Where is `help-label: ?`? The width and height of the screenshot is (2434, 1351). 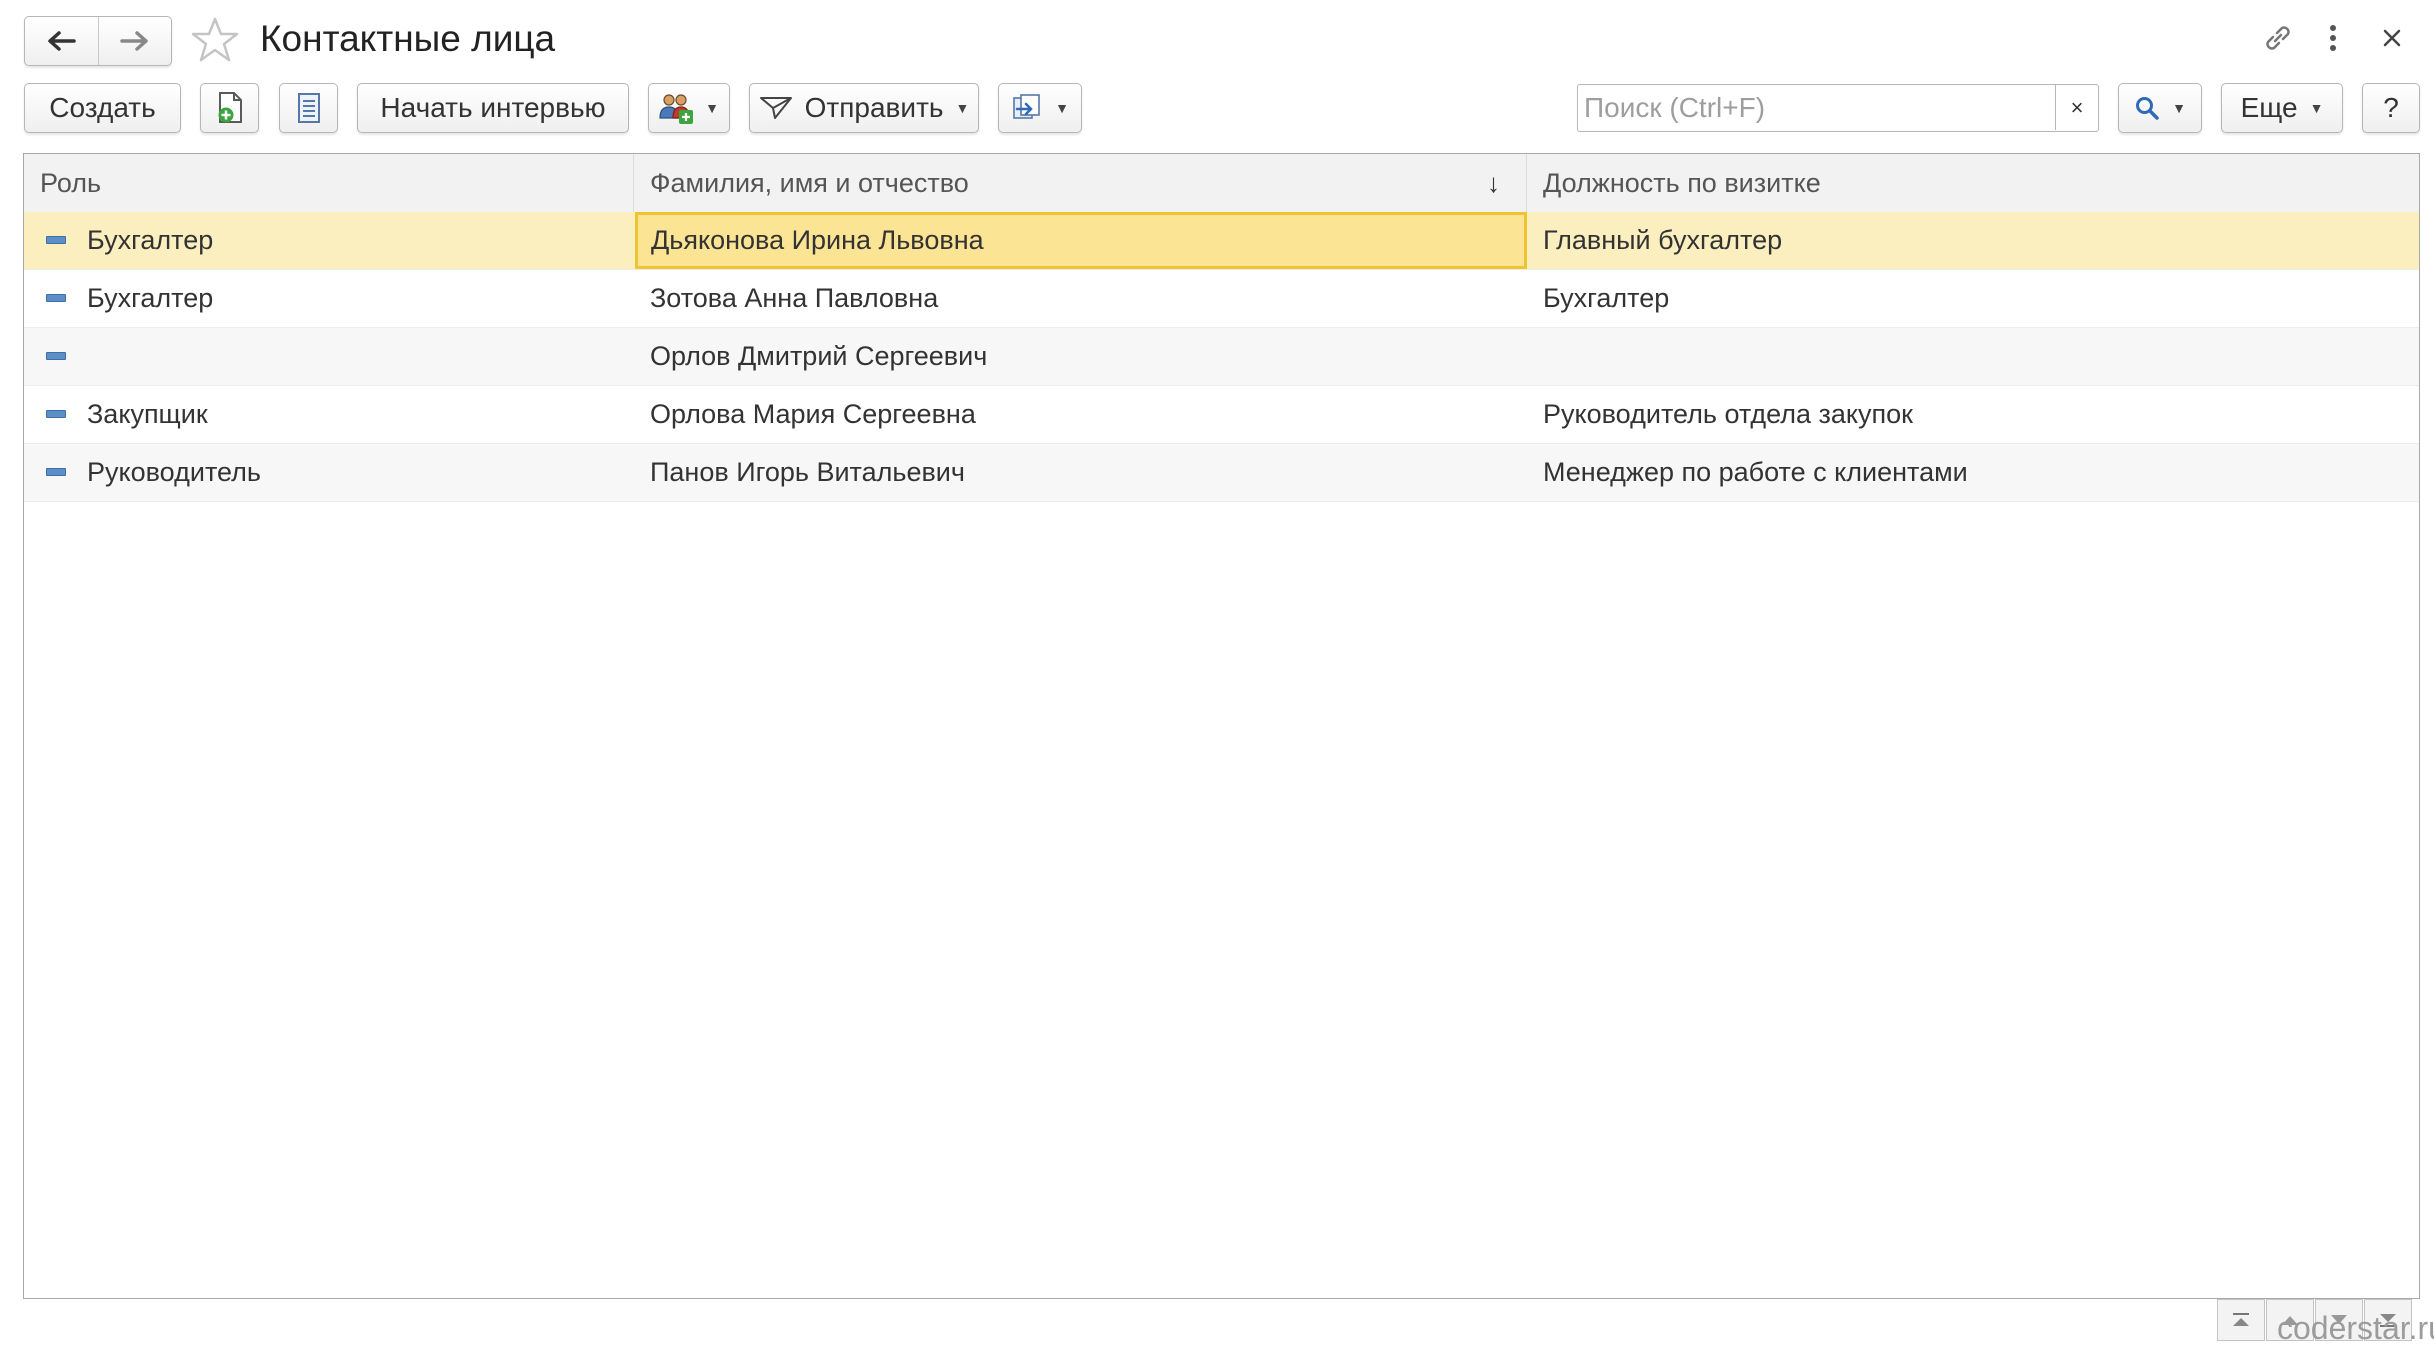 help-label: ? is located at coordinates (2391, 107).